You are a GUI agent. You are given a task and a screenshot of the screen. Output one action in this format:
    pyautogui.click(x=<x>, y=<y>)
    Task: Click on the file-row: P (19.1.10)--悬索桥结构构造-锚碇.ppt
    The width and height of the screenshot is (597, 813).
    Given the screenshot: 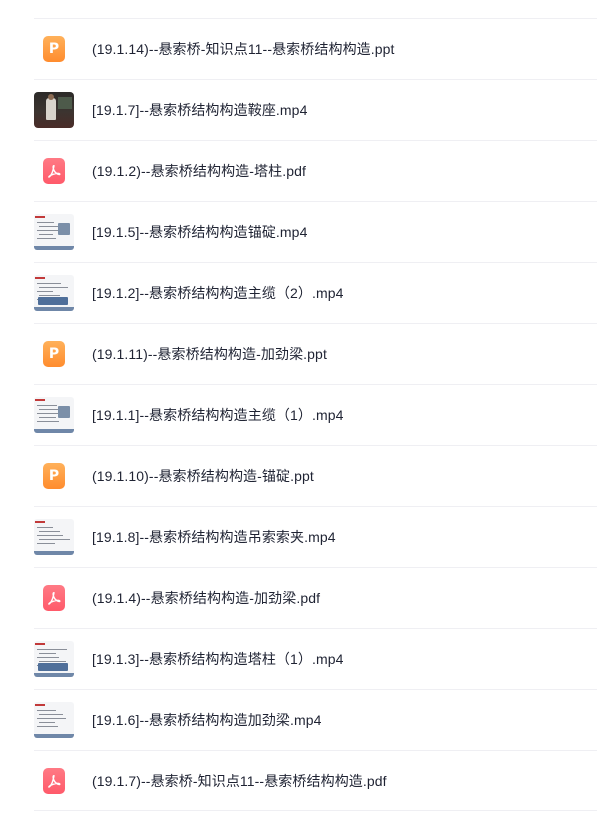 What is the action you would take?
    pyautogui.click(x=315, y=475)
    